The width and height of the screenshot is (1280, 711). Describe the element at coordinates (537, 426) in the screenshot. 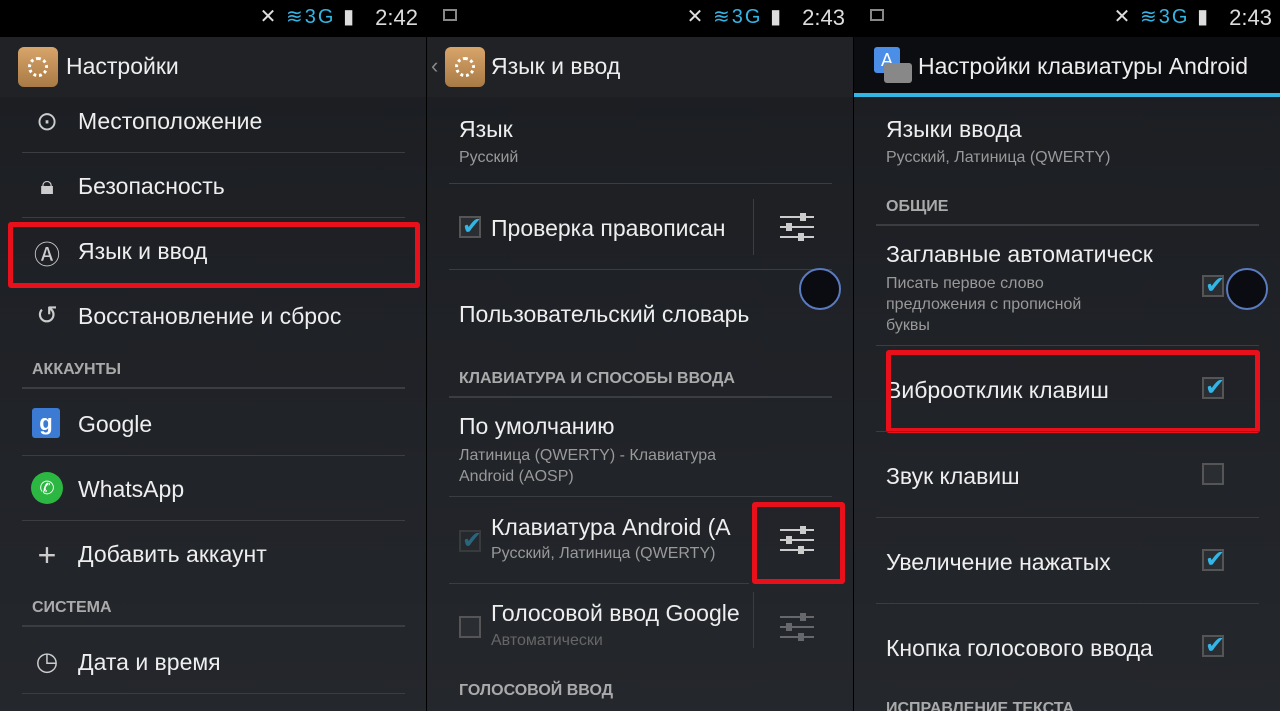

I see `item-label: По умолчанию` at that location.